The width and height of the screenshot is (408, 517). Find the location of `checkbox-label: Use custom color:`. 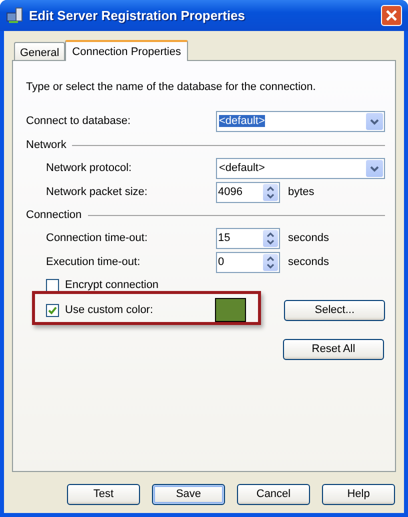

checkbox-label: Use custom color: is located at coordinates (109, 310).